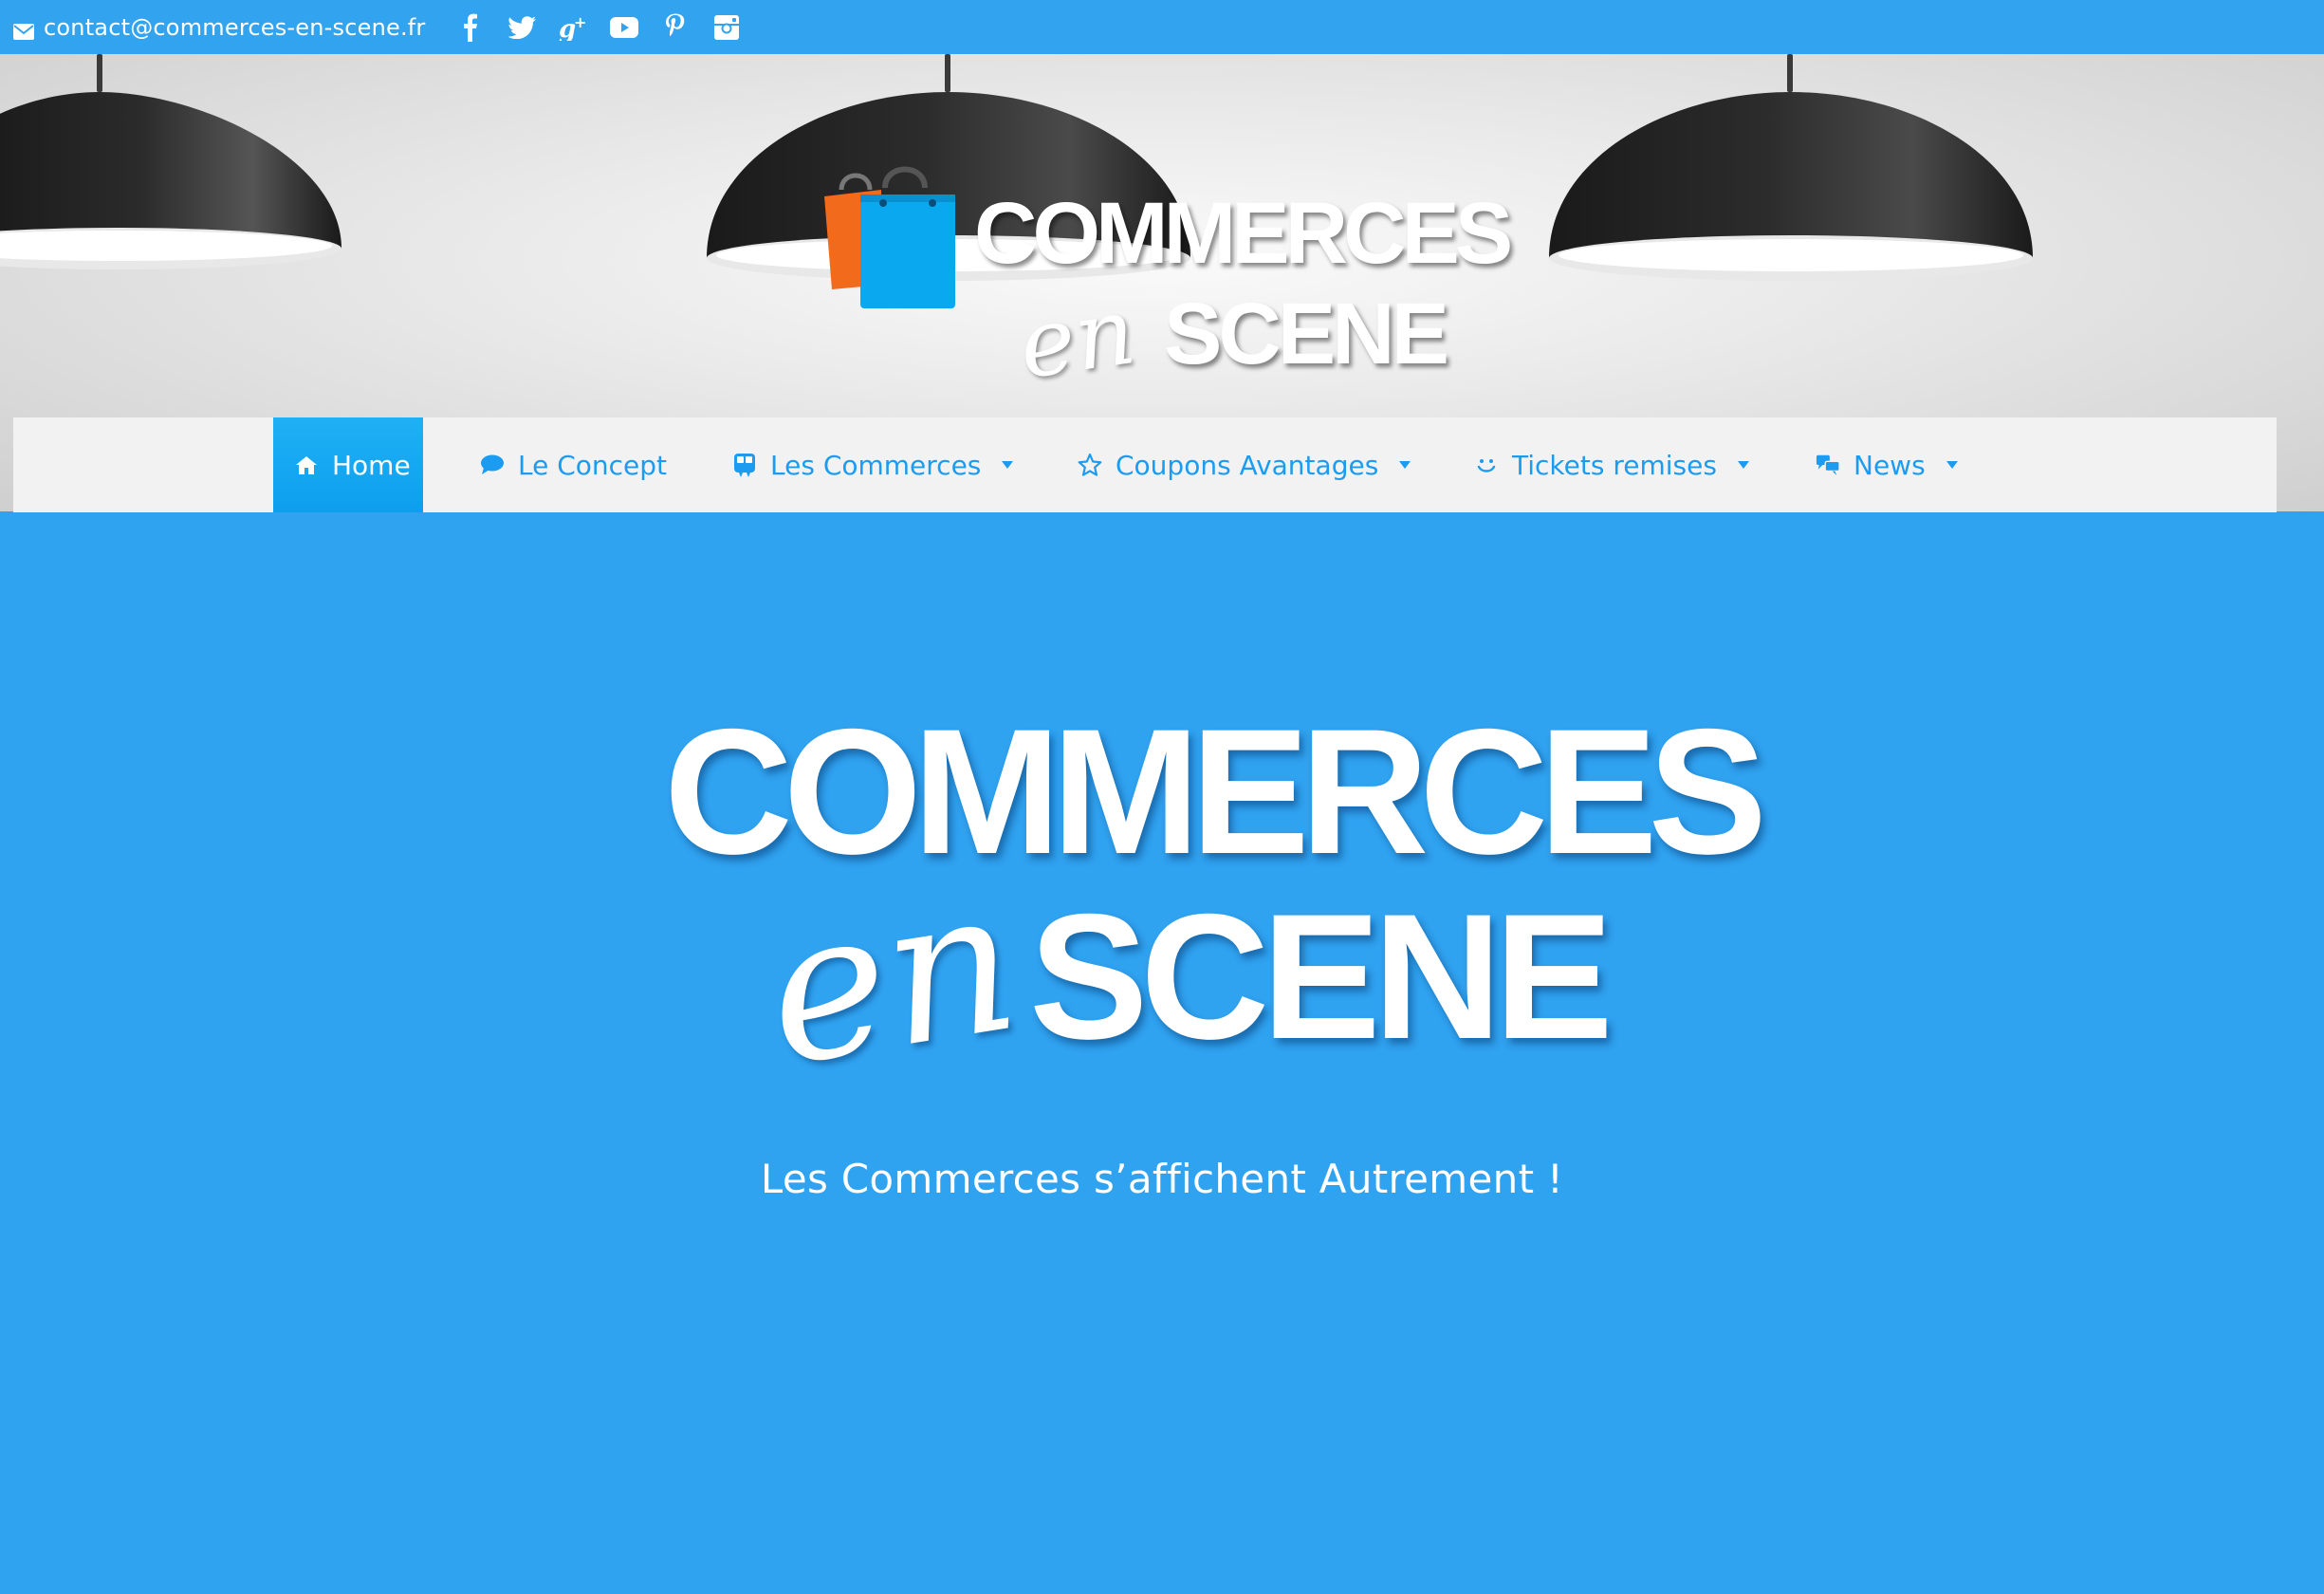 The width and height of the screenshot is (2324, 1594). What do you see at coordinates (1306, 334) in the screenshot?
I see `logo-text-scene: SCENE` at bounding box center [1306, 334].